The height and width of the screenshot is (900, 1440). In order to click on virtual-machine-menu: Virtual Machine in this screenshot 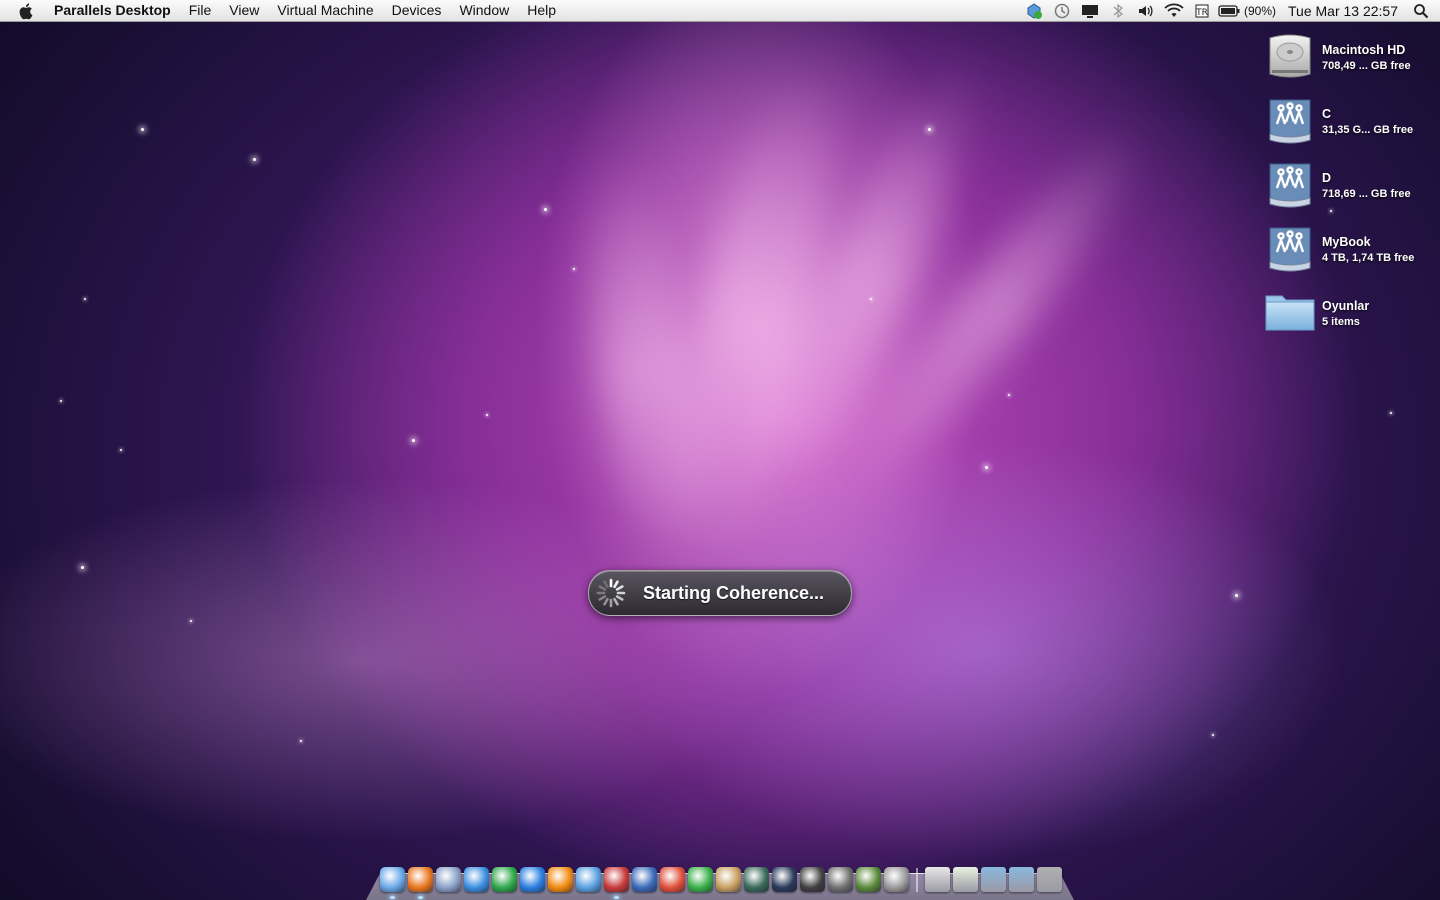, I will do `click(325, 10)`.